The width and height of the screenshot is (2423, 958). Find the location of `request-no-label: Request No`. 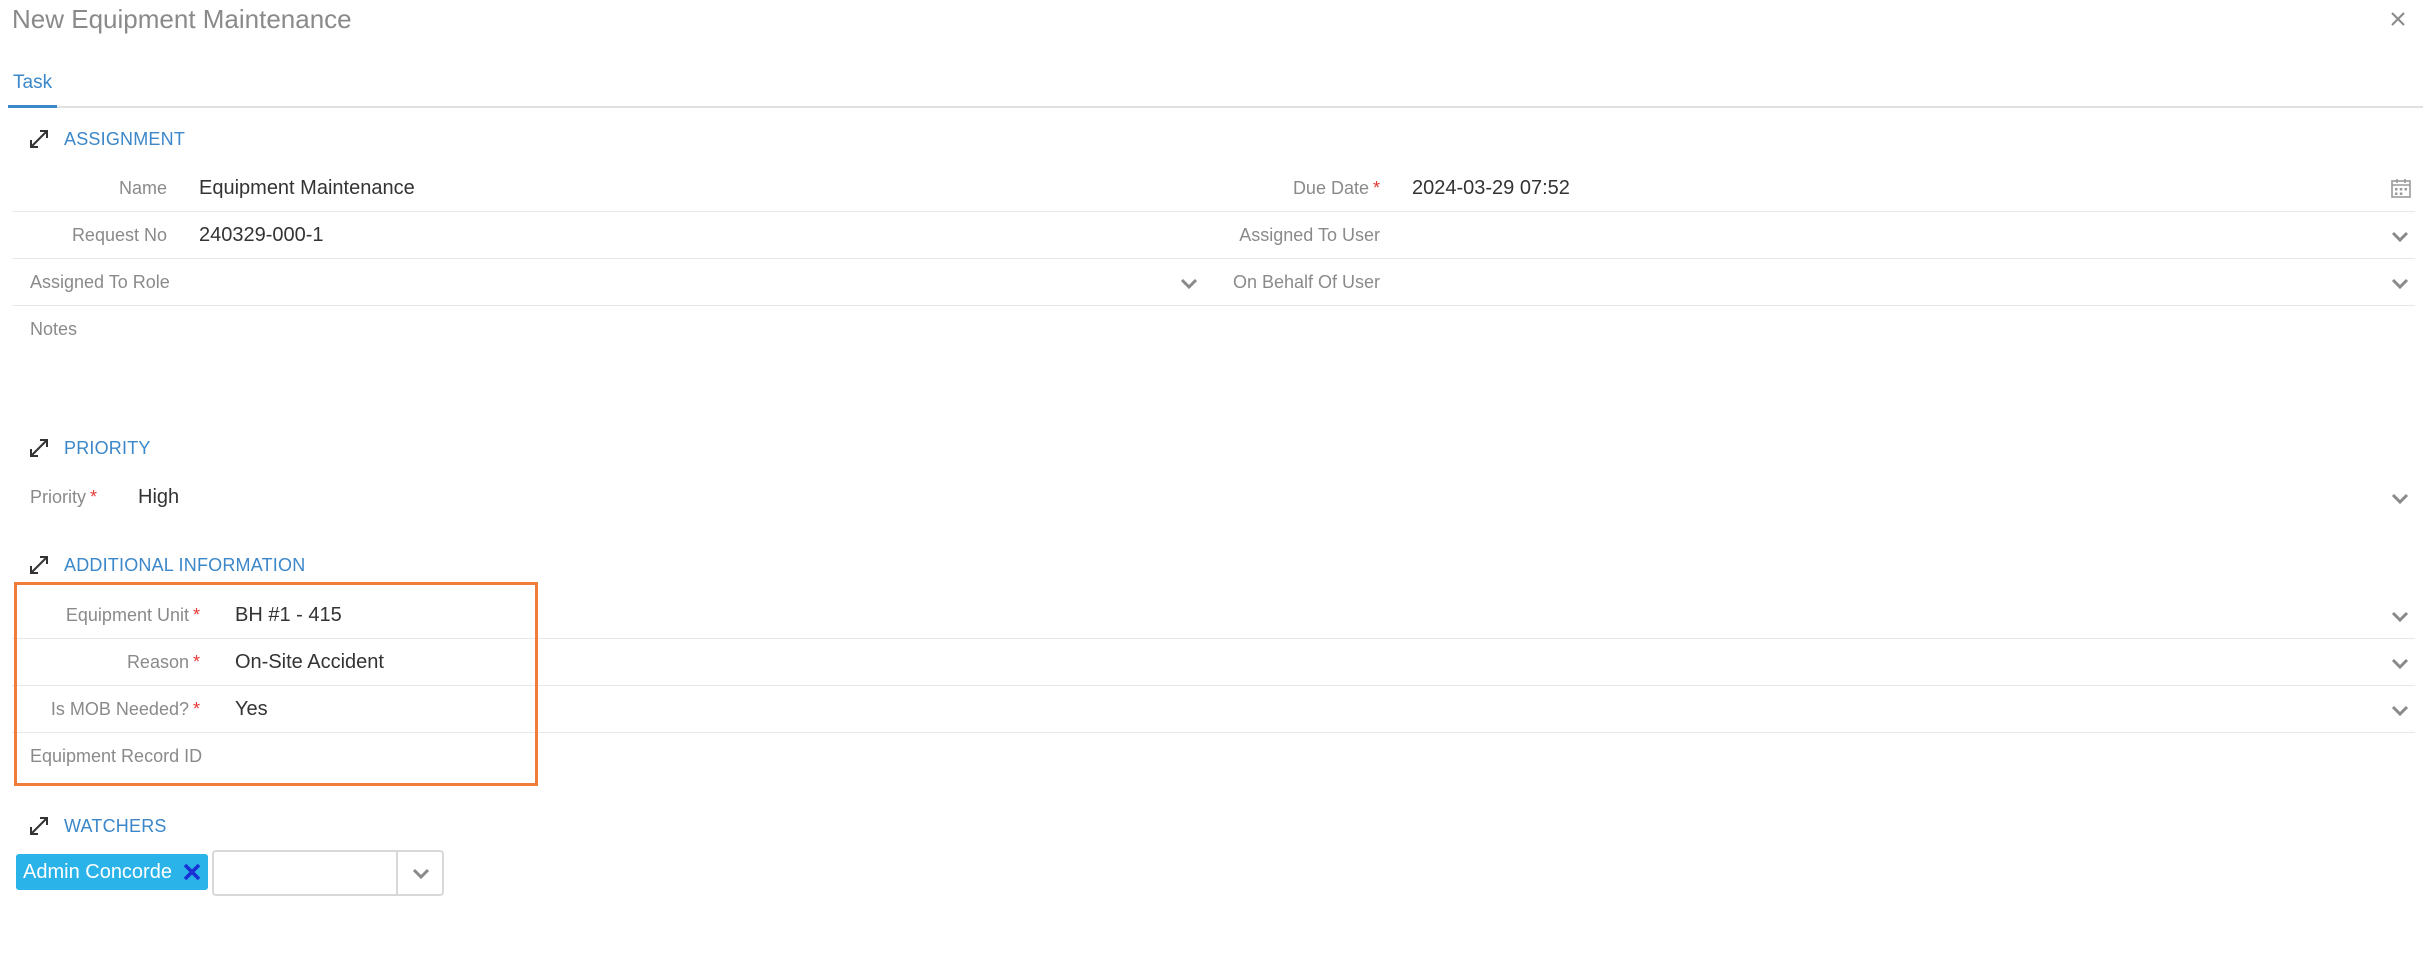

request-no-label: Request No is located at coordinates (119, 235).